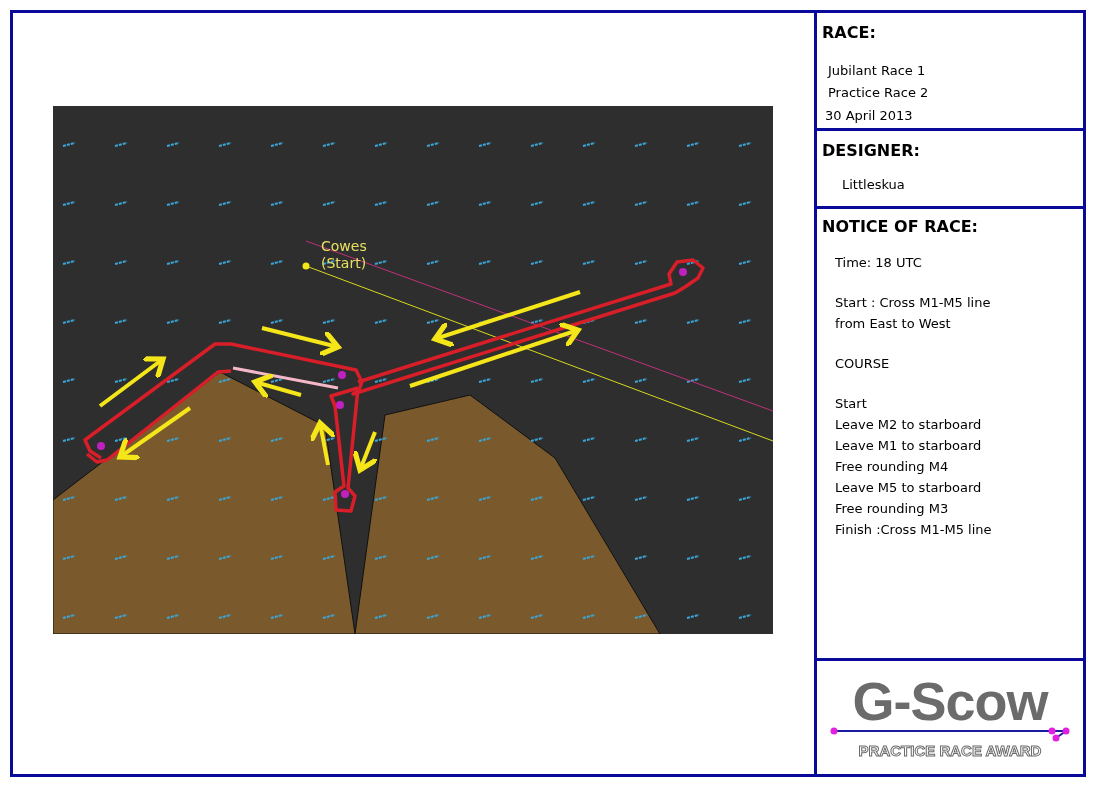 The height and width of the screenshot is (787, 1096). What do you see at coordinates (950, 700) in the screenshot?
I see `logo-title: G-Scow` at bounding box center [950, 700].